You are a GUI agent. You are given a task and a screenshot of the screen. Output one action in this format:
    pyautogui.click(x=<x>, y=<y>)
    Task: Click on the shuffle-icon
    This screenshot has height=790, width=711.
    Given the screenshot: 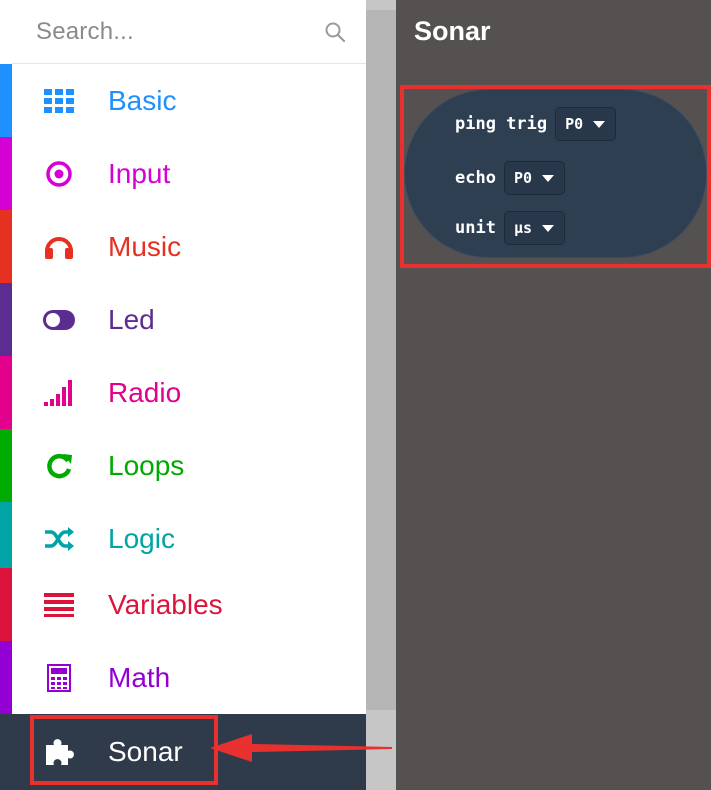 What is the action you would take?
    pyautogui.click(x=59, y=539)
    